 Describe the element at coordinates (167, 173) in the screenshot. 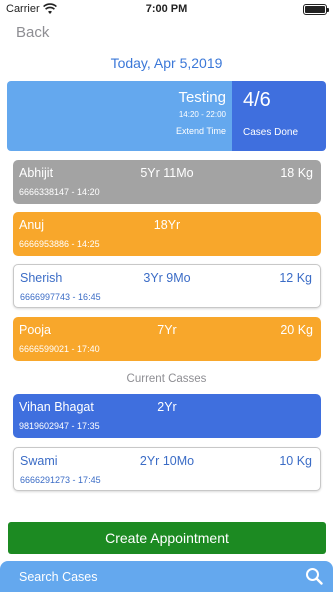

I see `patient-age: 5Yr 11Mo` at that location.